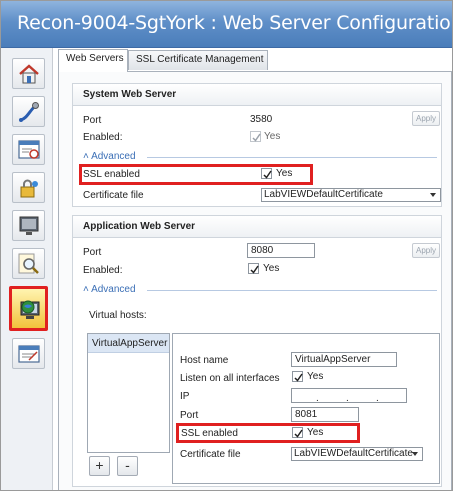 This screenshot has height=491, width=453. What do you see at coordinates (257, 95) in the screenshot?
I see `system-web-server-header: System Web Server` at bounding box center [257, 95].